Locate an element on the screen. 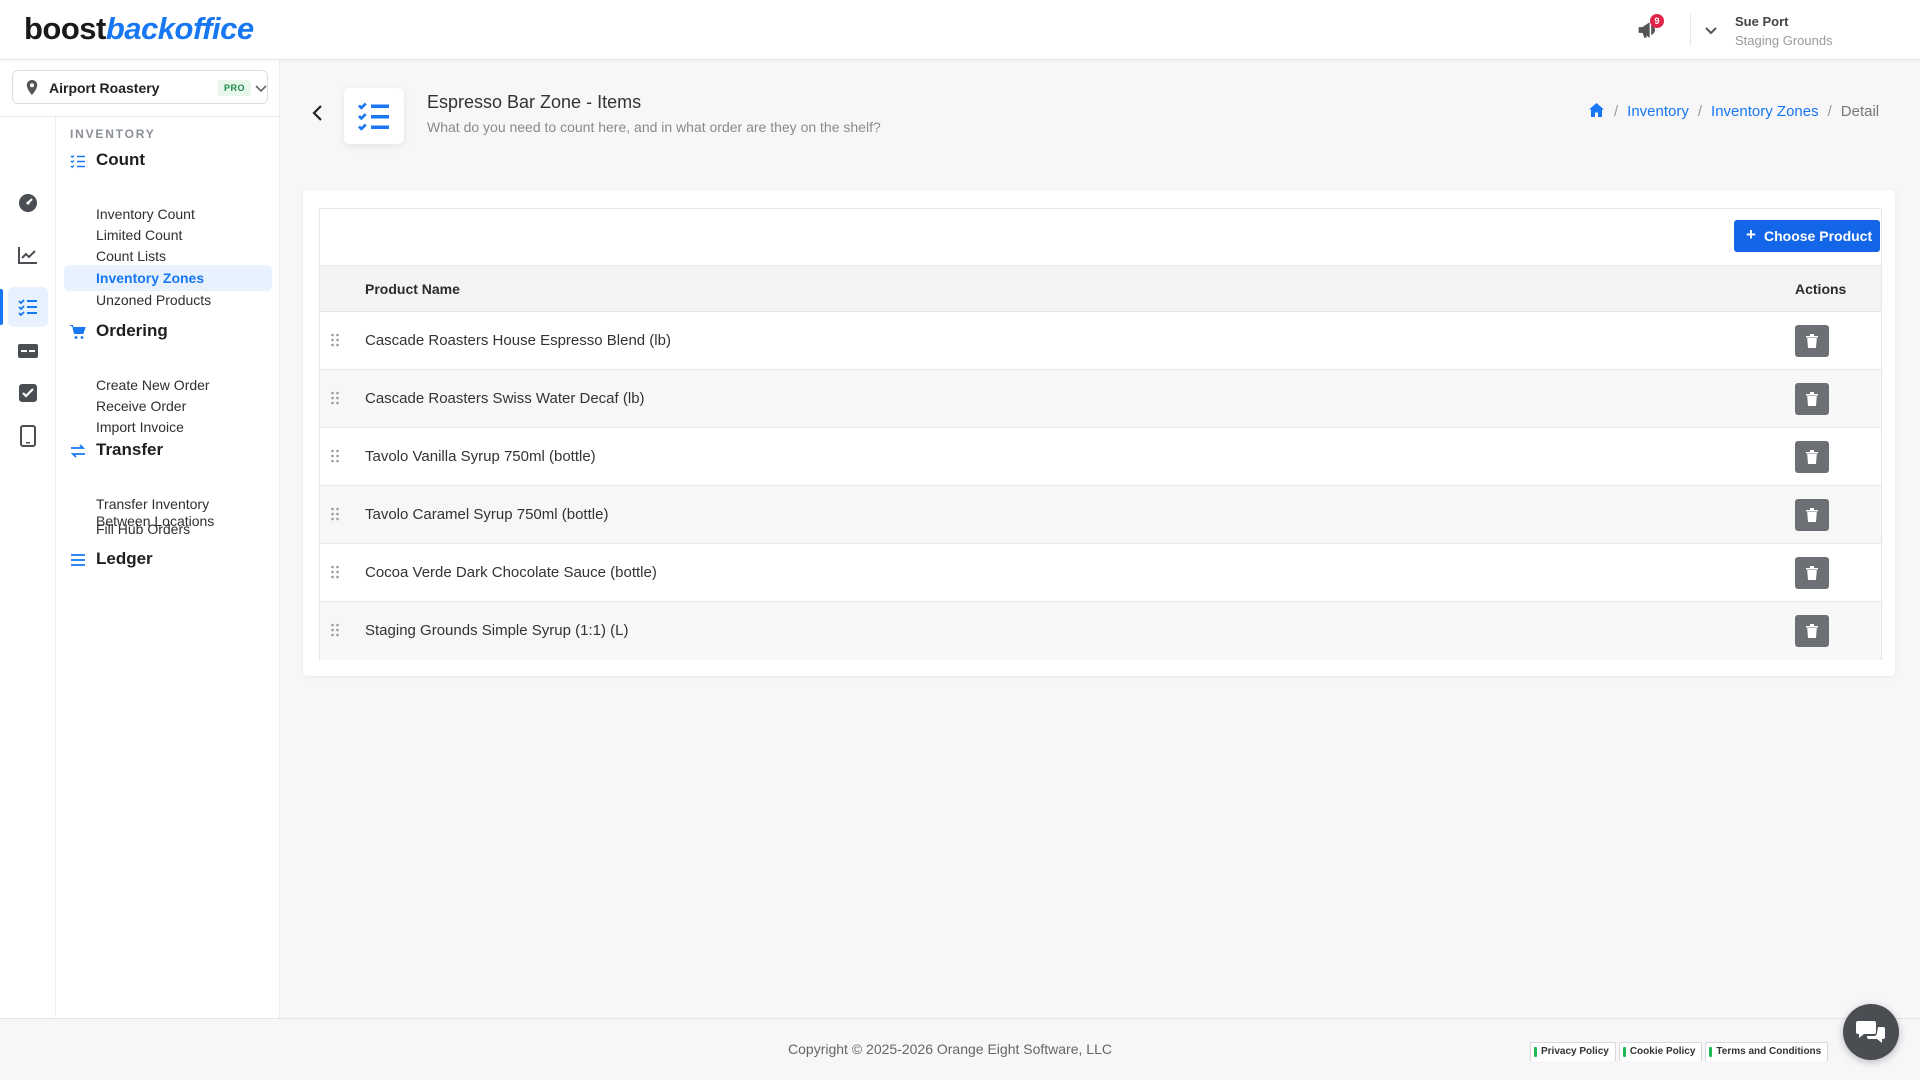 The width and height of the screenshot is (1920, 1080). ledger-list-icon is located at coordinates (78, 560).